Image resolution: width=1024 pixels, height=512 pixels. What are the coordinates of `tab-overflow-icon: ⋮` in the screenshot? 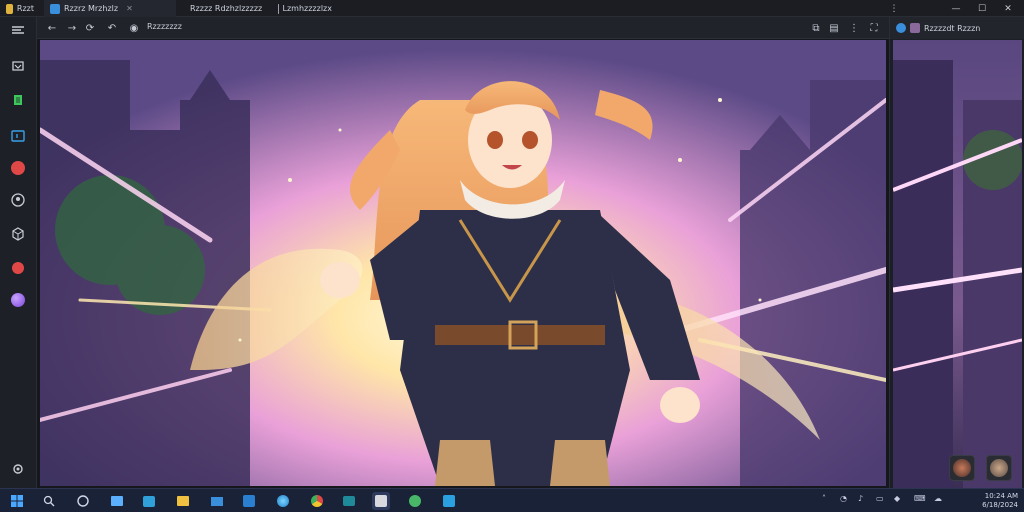 It's located at (894, 8).